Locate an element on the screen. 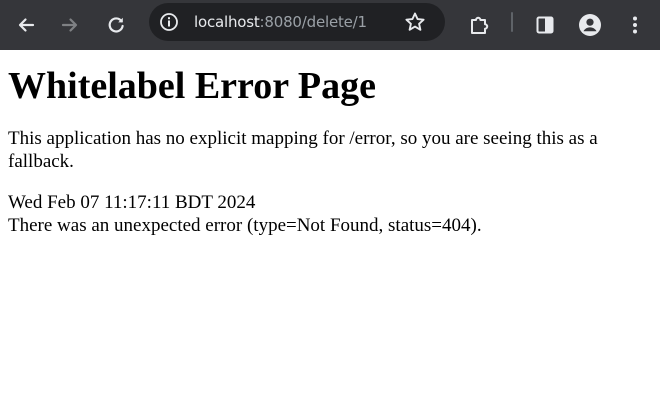  puzzle-icon is located at coordinates (480, 25).